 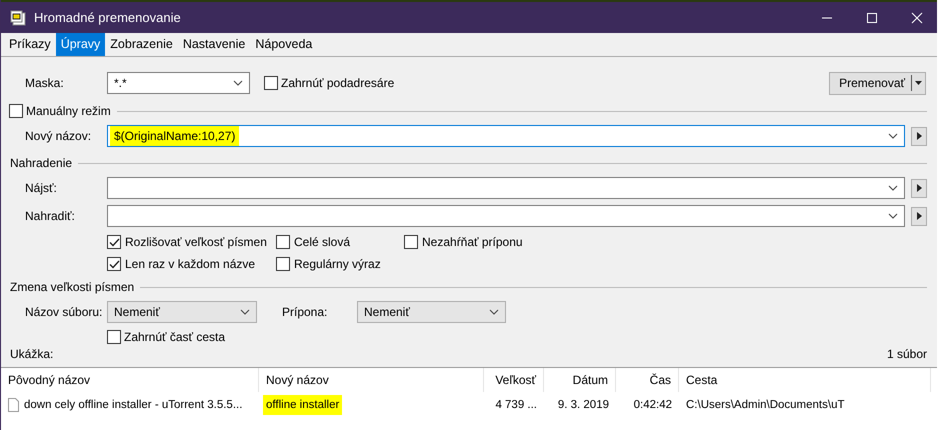 What do you see at coordinates (805, 380) in the screenshot?
I see `column-header: Cesta` at bounding box center [805, 380].